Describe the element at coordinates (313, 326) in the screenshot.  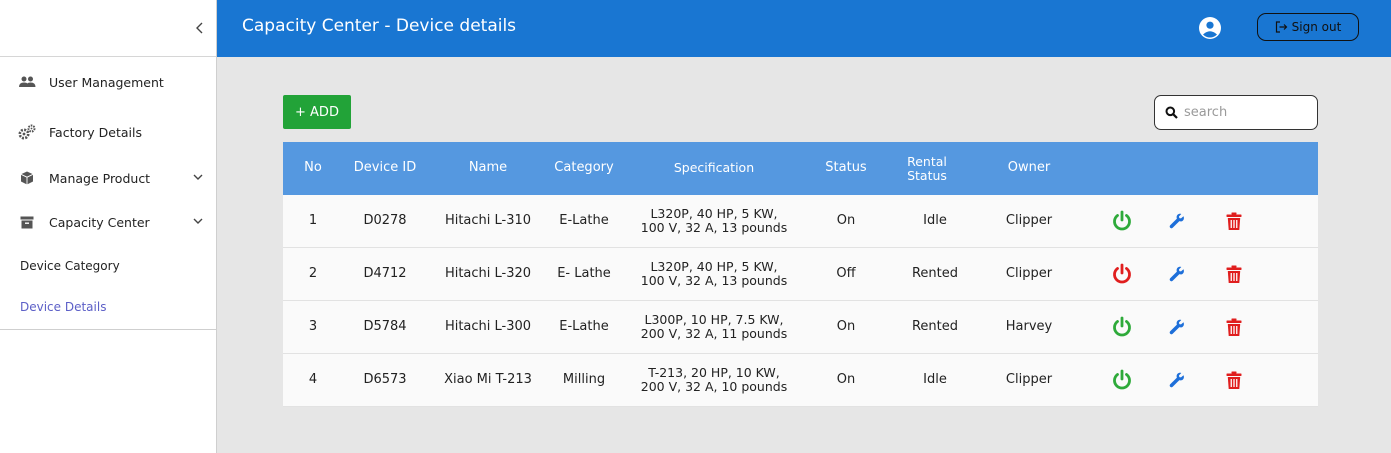
I see `cell-no: 3` at that location.